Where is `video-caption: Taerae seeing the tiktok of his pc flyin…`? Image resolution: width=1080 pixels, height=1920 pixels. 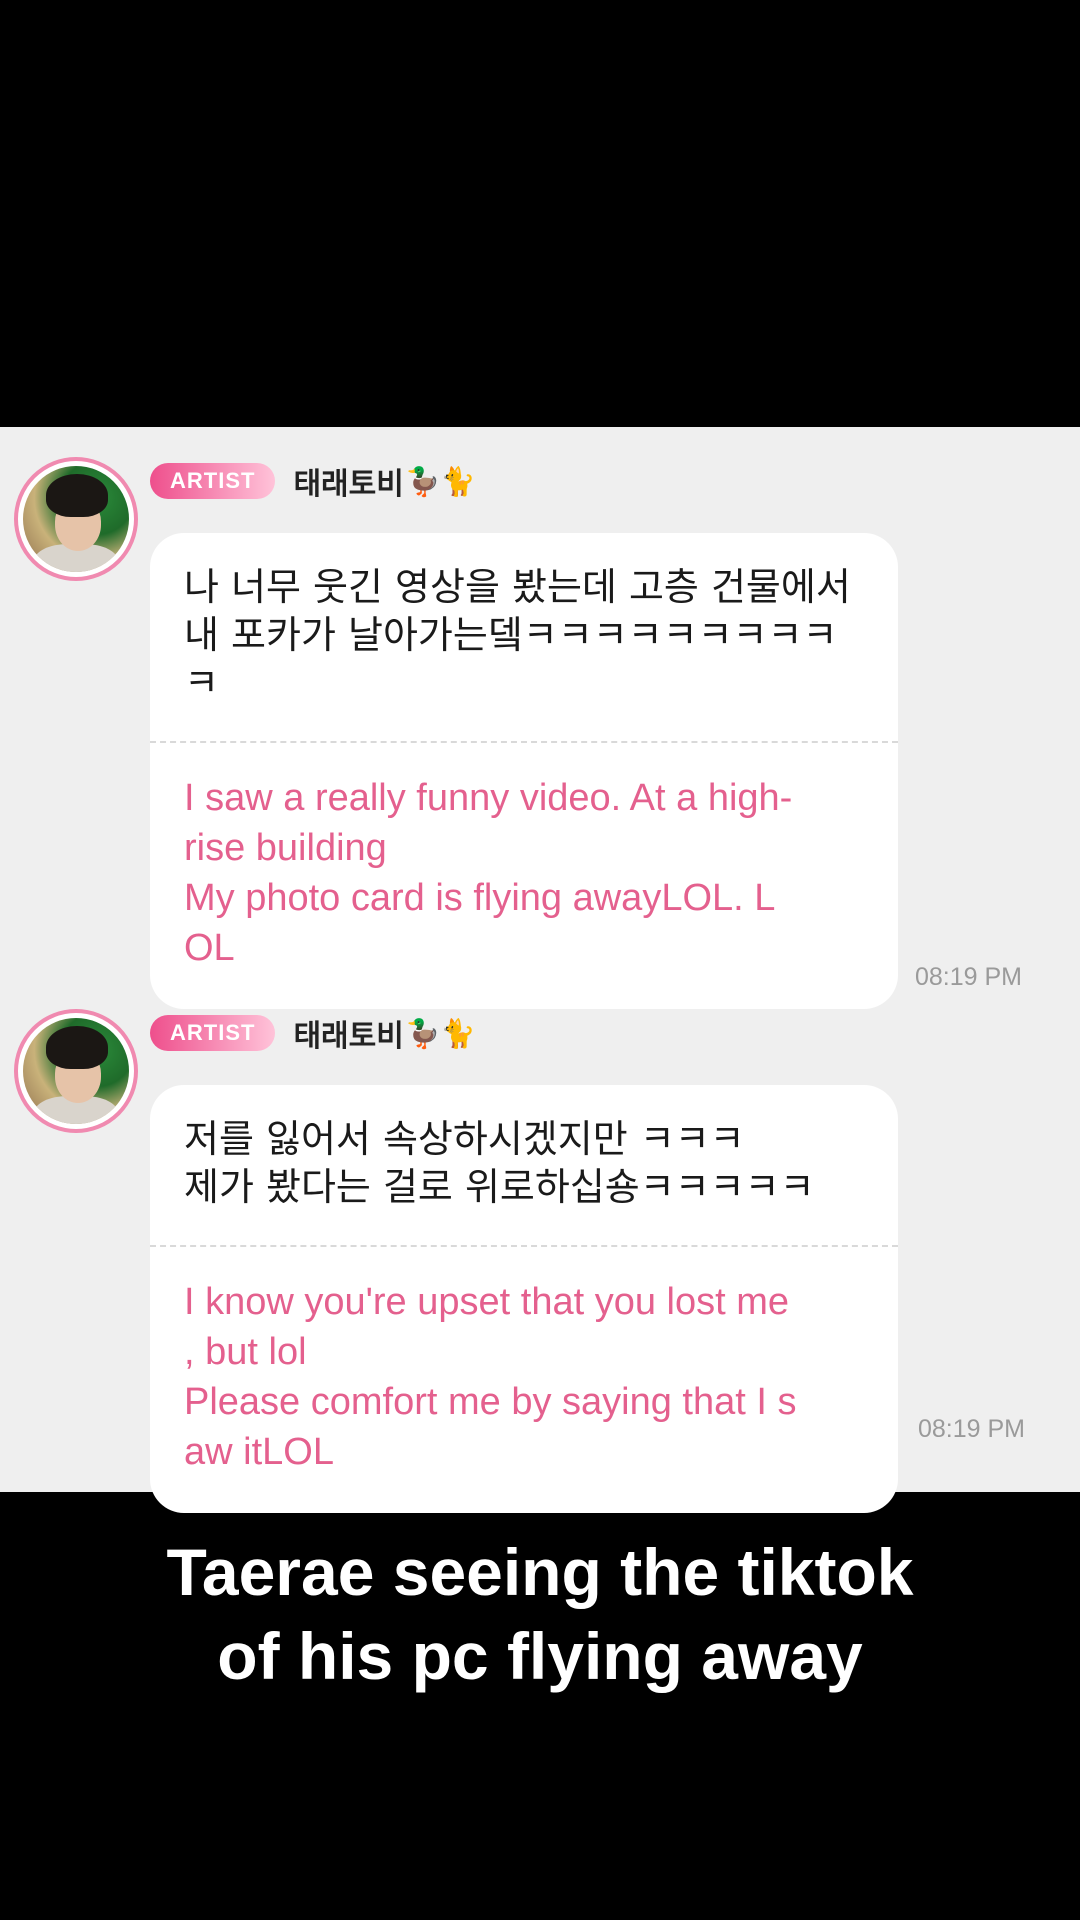 video-caption: Taerae seeing the tiktok of his pc flyin… is located at coordinates (540, 1614).